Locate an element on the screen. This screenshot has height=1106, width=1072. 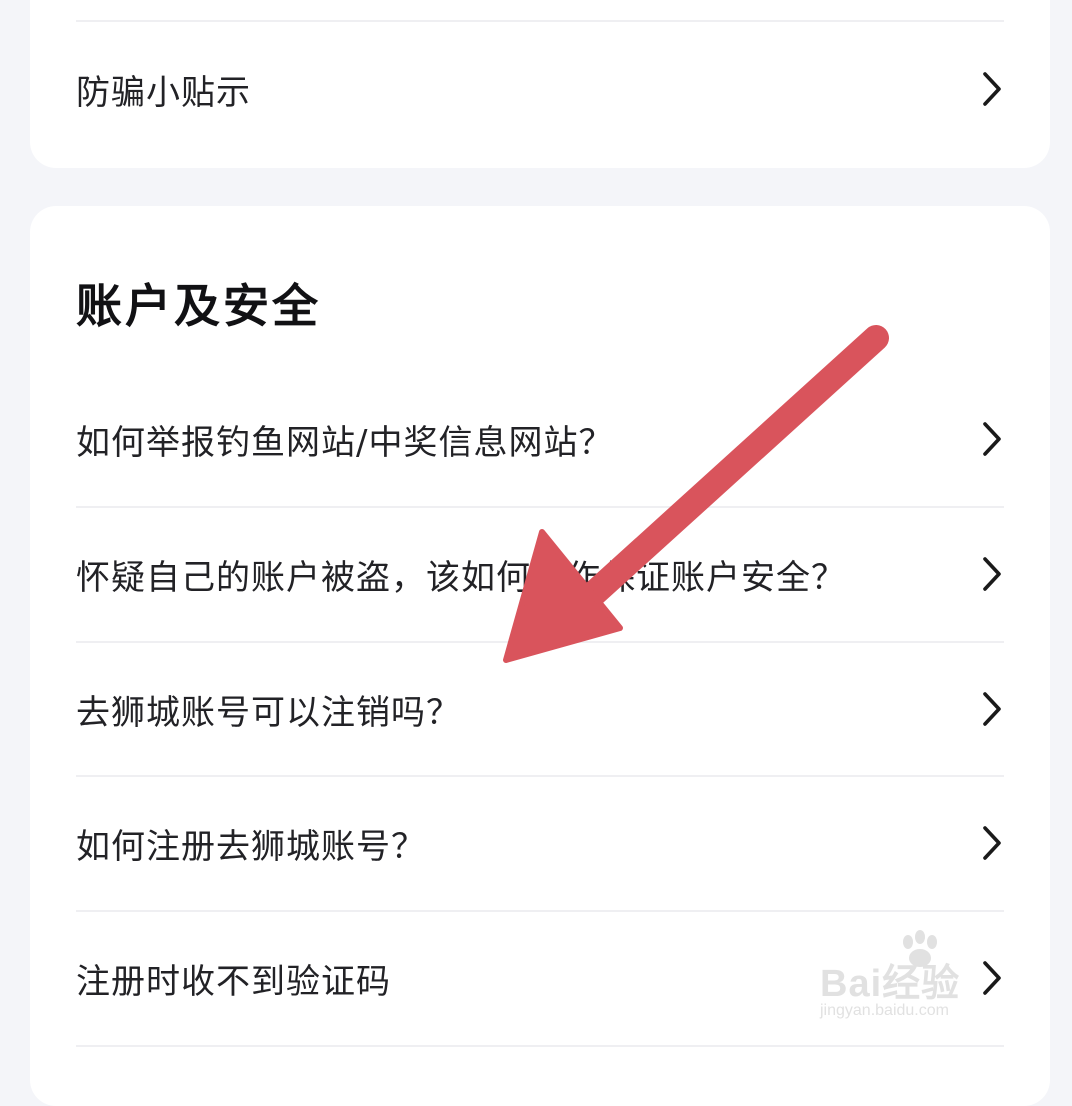
row-divider is located at coordinates (540, 1046).